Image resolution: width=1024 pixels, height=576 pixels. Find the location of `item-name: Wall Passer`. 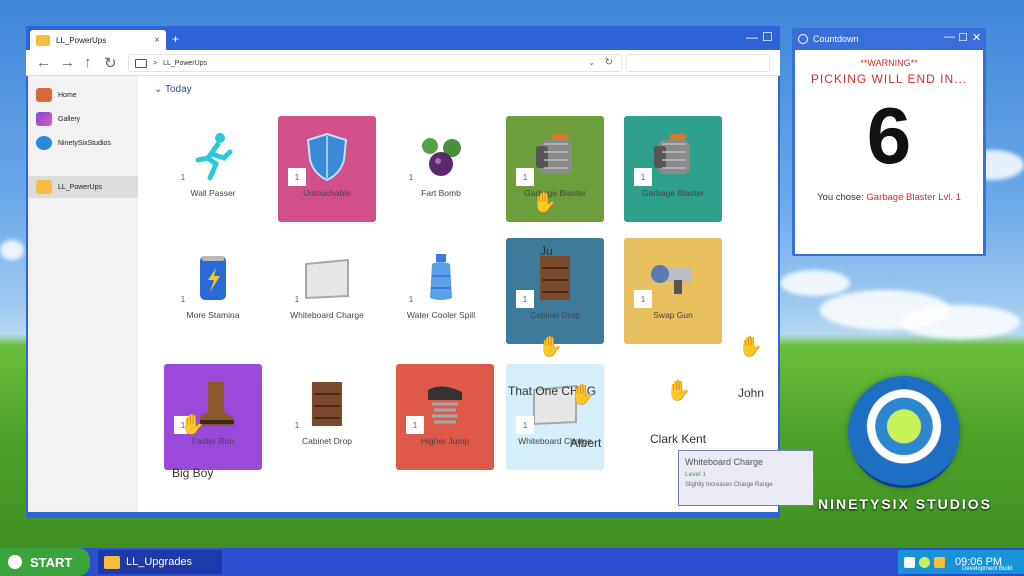

item-name: Wall Passer is located at coordinates (213, 193).